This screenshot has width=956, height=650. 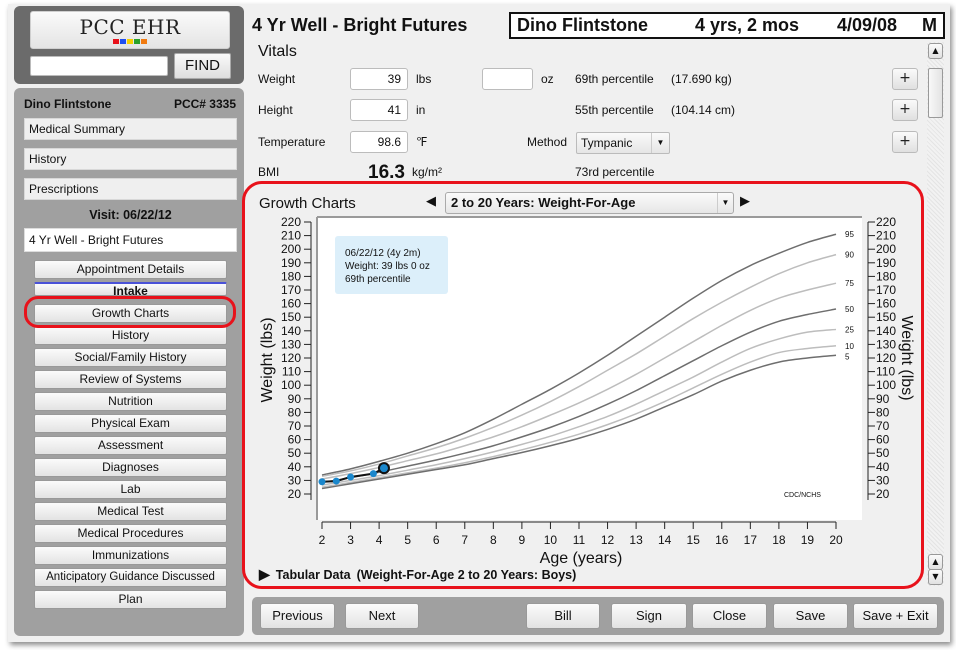 I want to click on y-tick-label-right: 160, so click(x=886, y=304).